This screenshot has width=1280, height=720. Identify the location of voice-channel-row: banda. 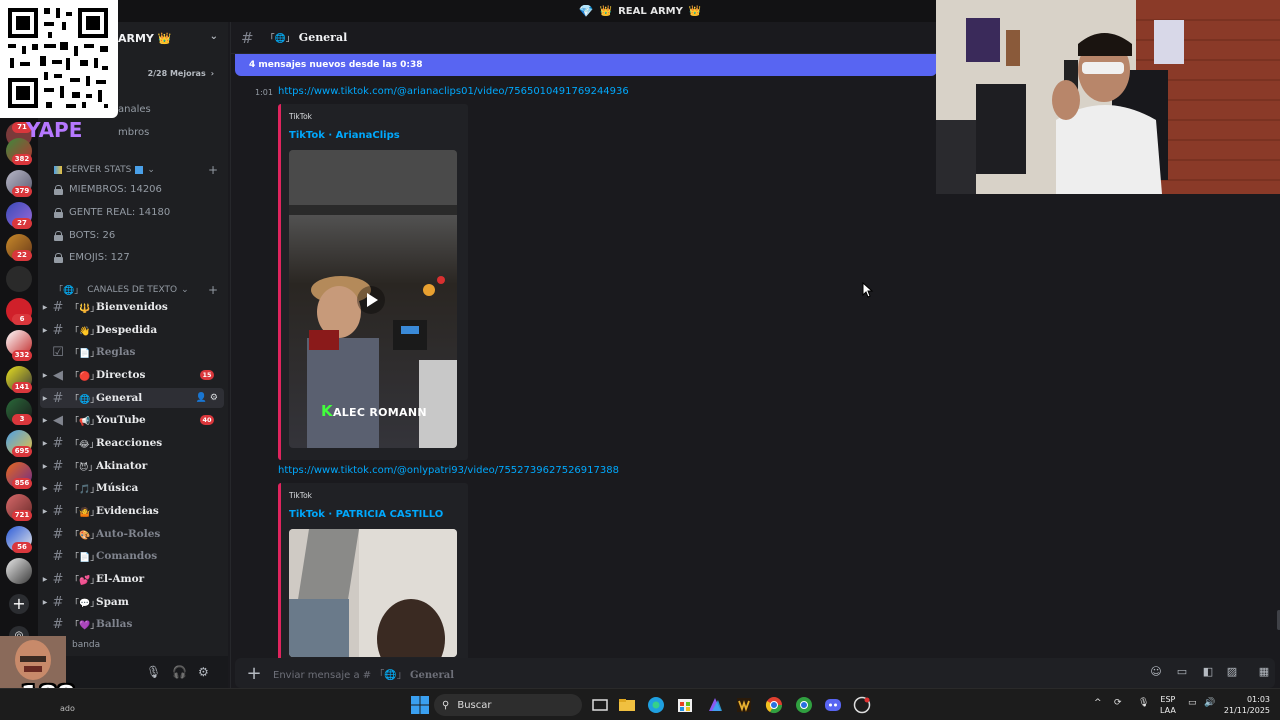
(133, 647).